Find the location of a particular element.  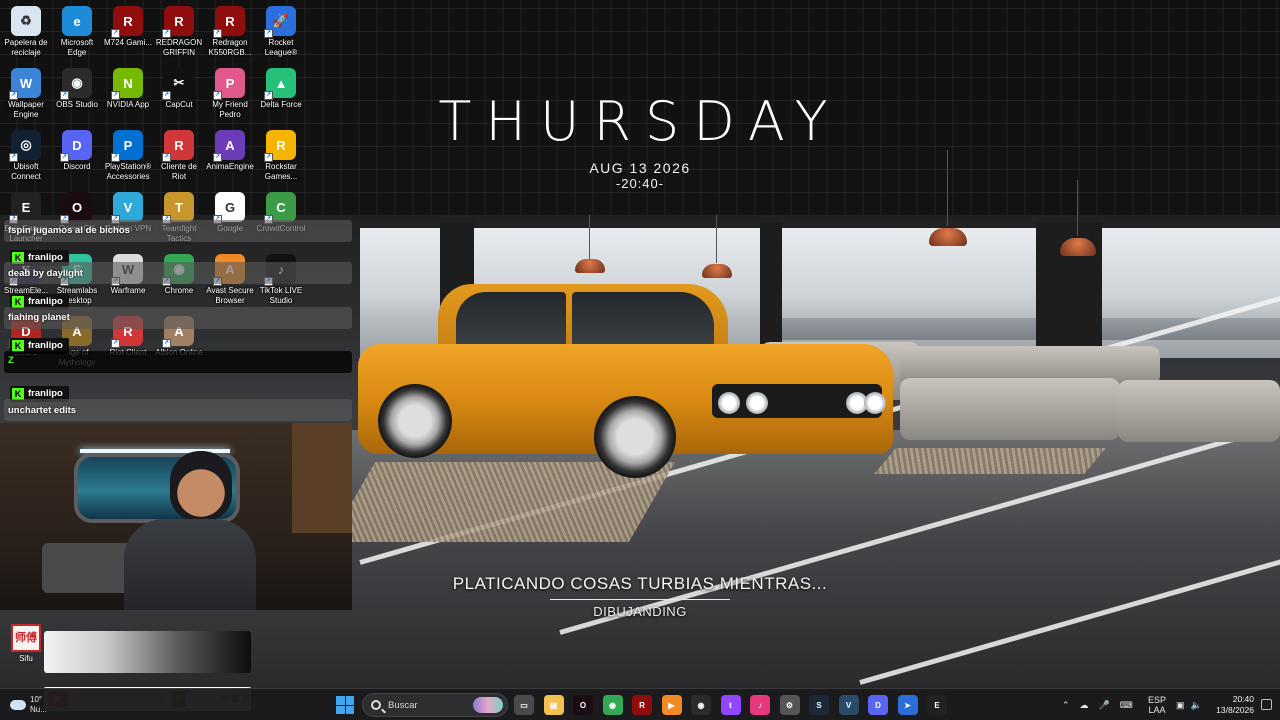

tiktok-icon: ♪ is located at coordinates (760, 705).